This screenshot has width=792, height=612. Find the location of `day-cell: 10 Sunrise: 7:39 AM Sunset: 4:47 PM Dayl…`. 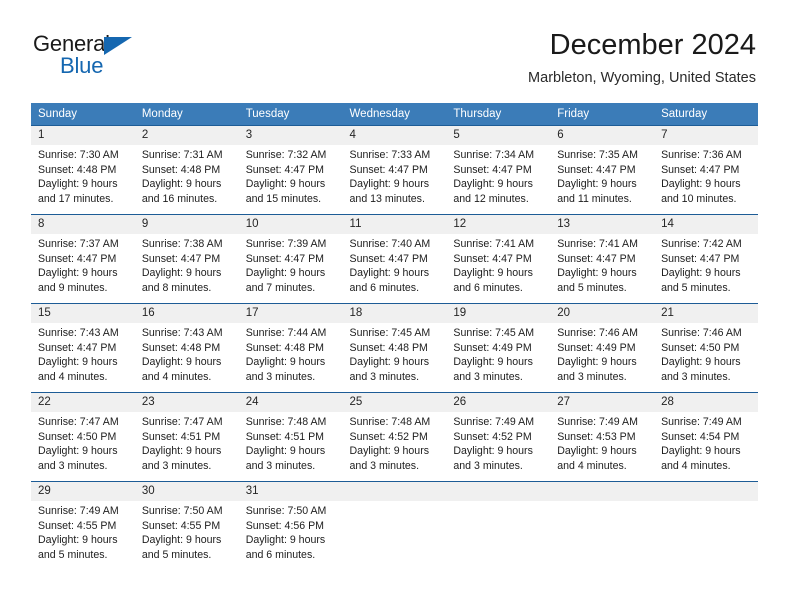

day-cell: 10 Sunrise: 7:39 AM Sunset: 4:47 PM Dayl… is located at coordinates (290, 259).